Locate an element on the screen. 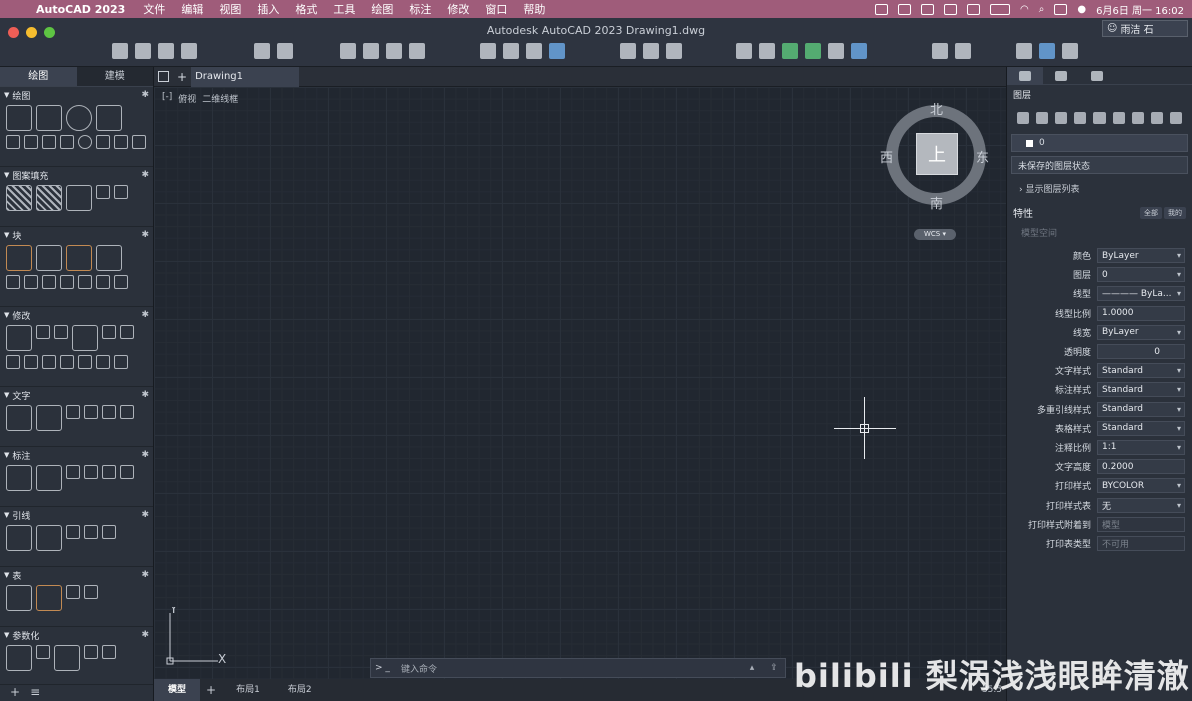 The height and width of the screenshot is (701, 1192). user-account: ☺ 雨洁 石 is located at coordinates (1145, 28).